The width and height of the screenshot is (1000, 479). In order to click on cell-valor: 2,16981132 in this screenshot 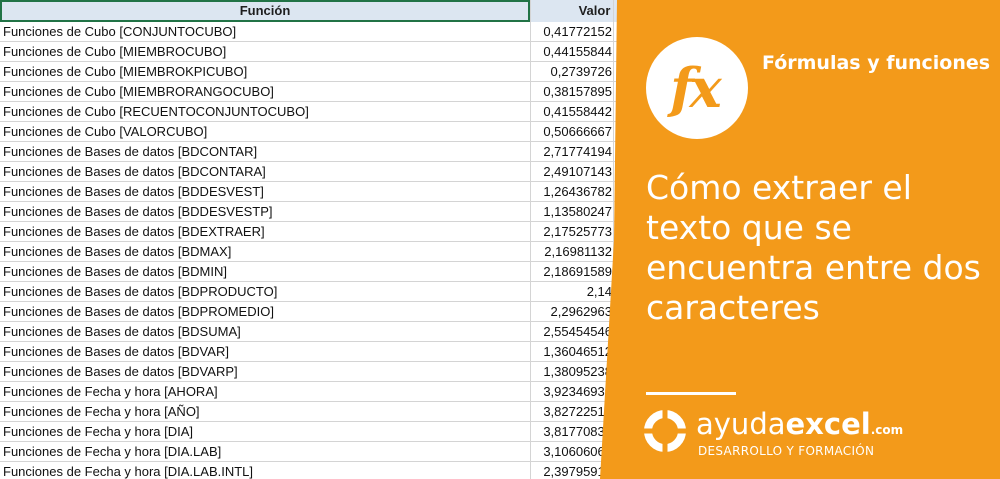, I will do `click(571, 251)`.